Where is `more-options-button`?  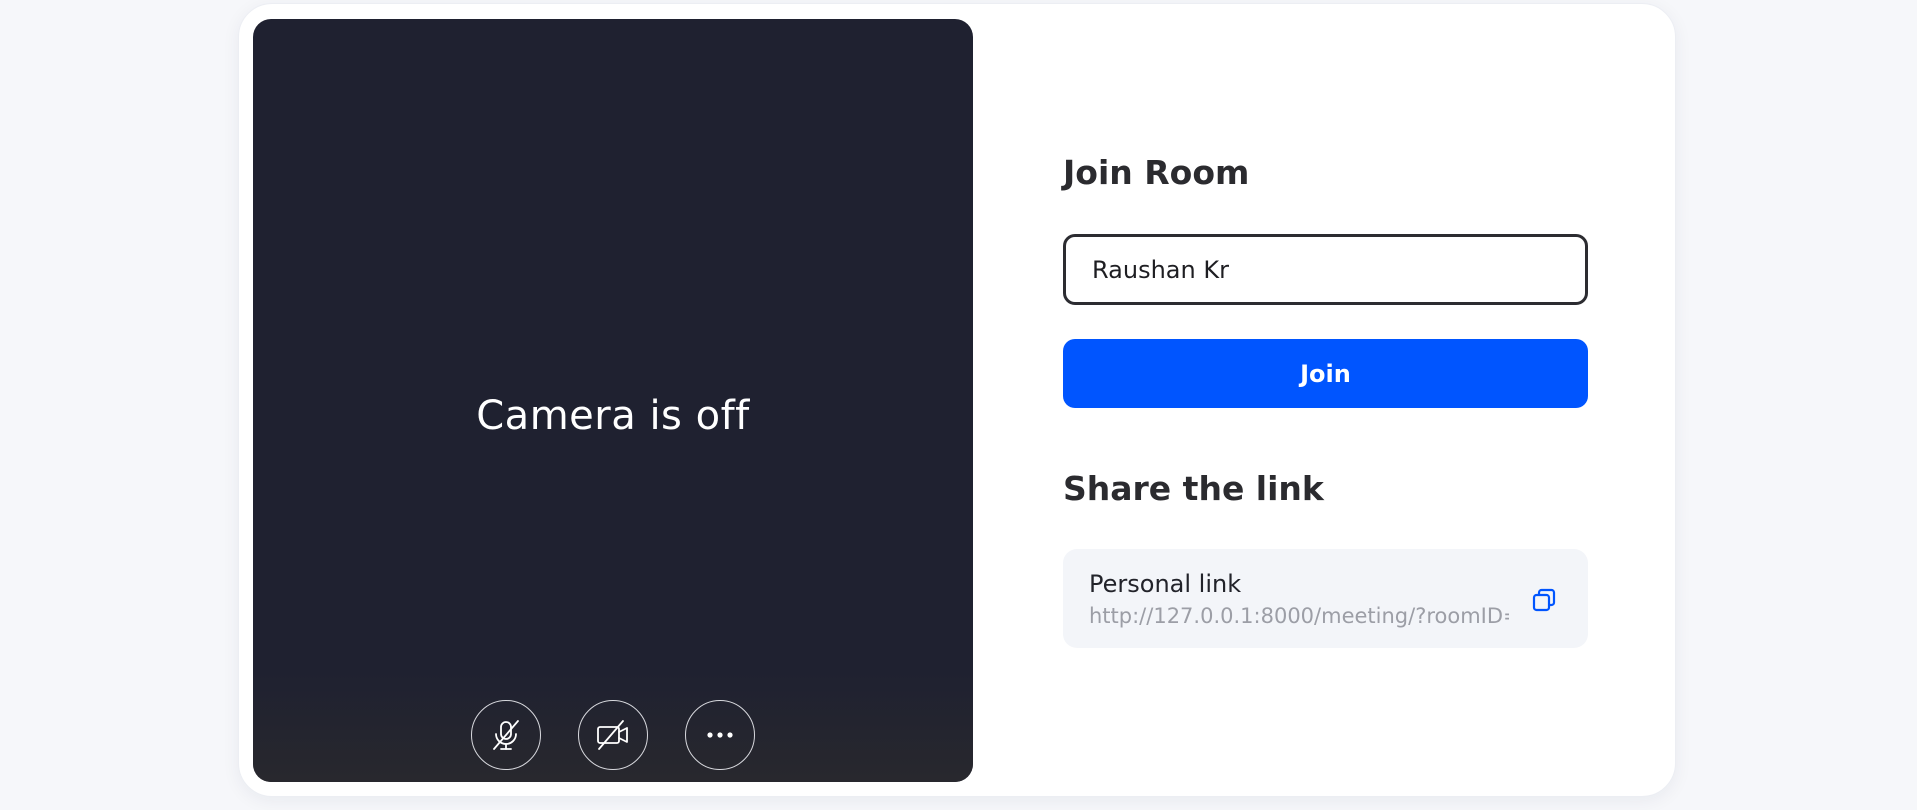 more-options-button is located at coordinates (720, 735).